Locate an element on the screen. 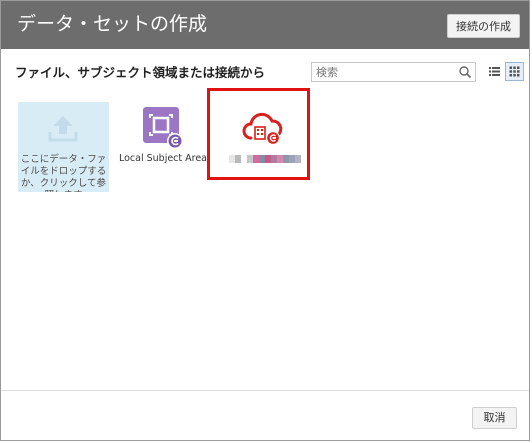  upload-icon is located at coordinates (63, 129).